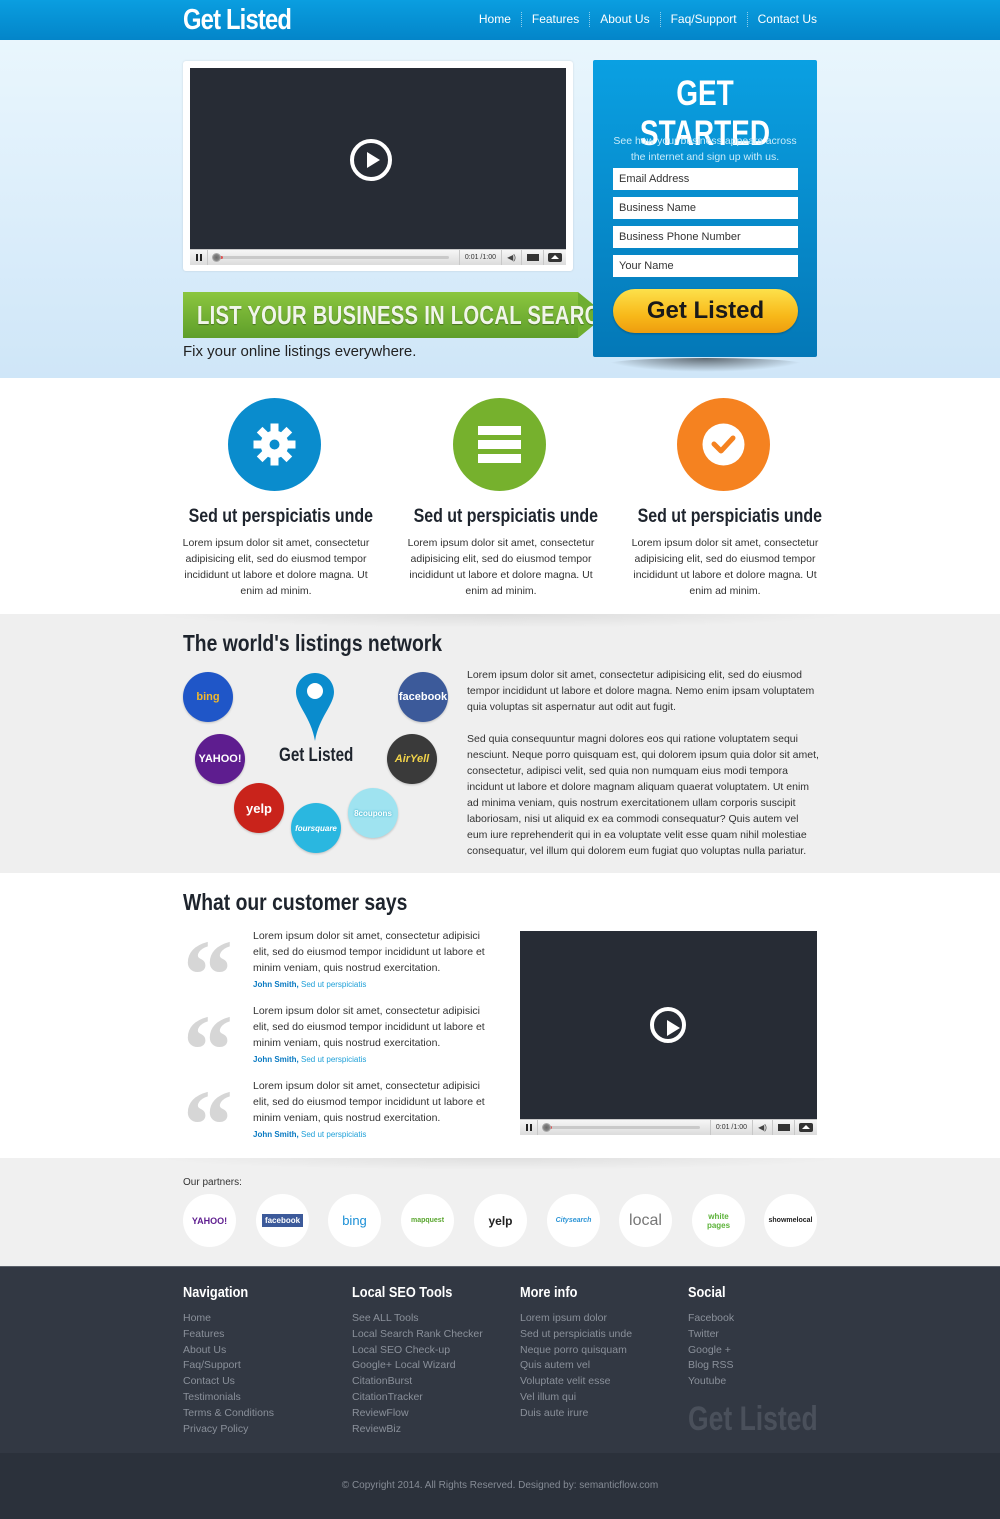  What do you see at coordinates (705, 365) in the screenshot?
I see `signup-shadow` at bounding box center [705, 365].